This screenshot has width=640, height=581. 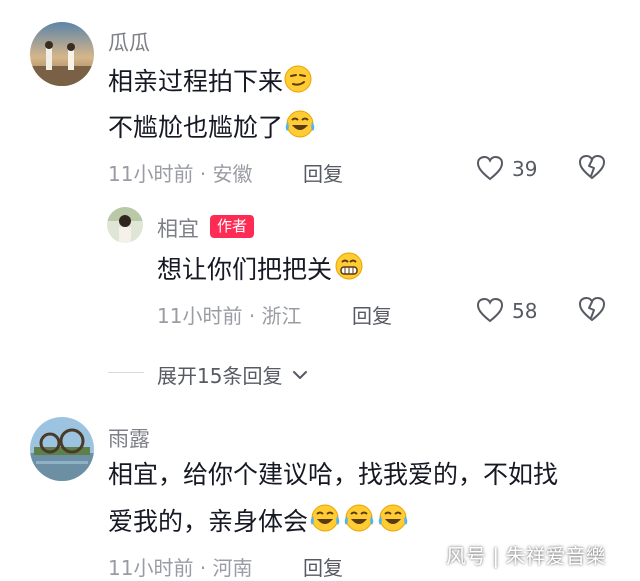 I want to click on comment-time: 11小时前 · 浙江, so click(x=229, y=316).